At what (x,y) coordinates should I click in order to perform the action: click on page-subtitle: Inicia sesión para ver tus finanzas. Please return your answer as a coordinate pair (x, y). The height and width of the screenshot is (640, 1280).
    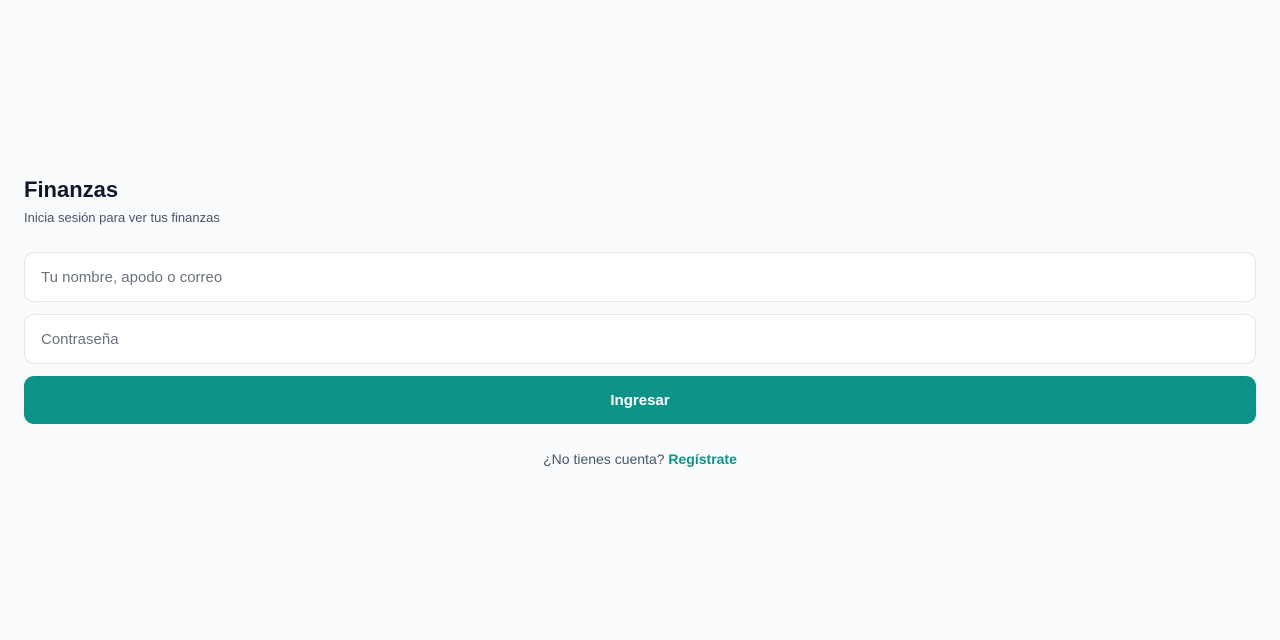
    Looking at the image, I should click on (122, 217).